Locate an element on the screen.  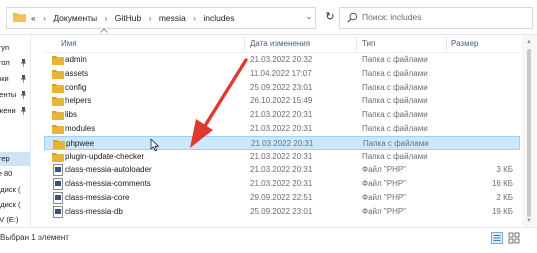
column-header-type: Тип is located at coordinates (368, 43).